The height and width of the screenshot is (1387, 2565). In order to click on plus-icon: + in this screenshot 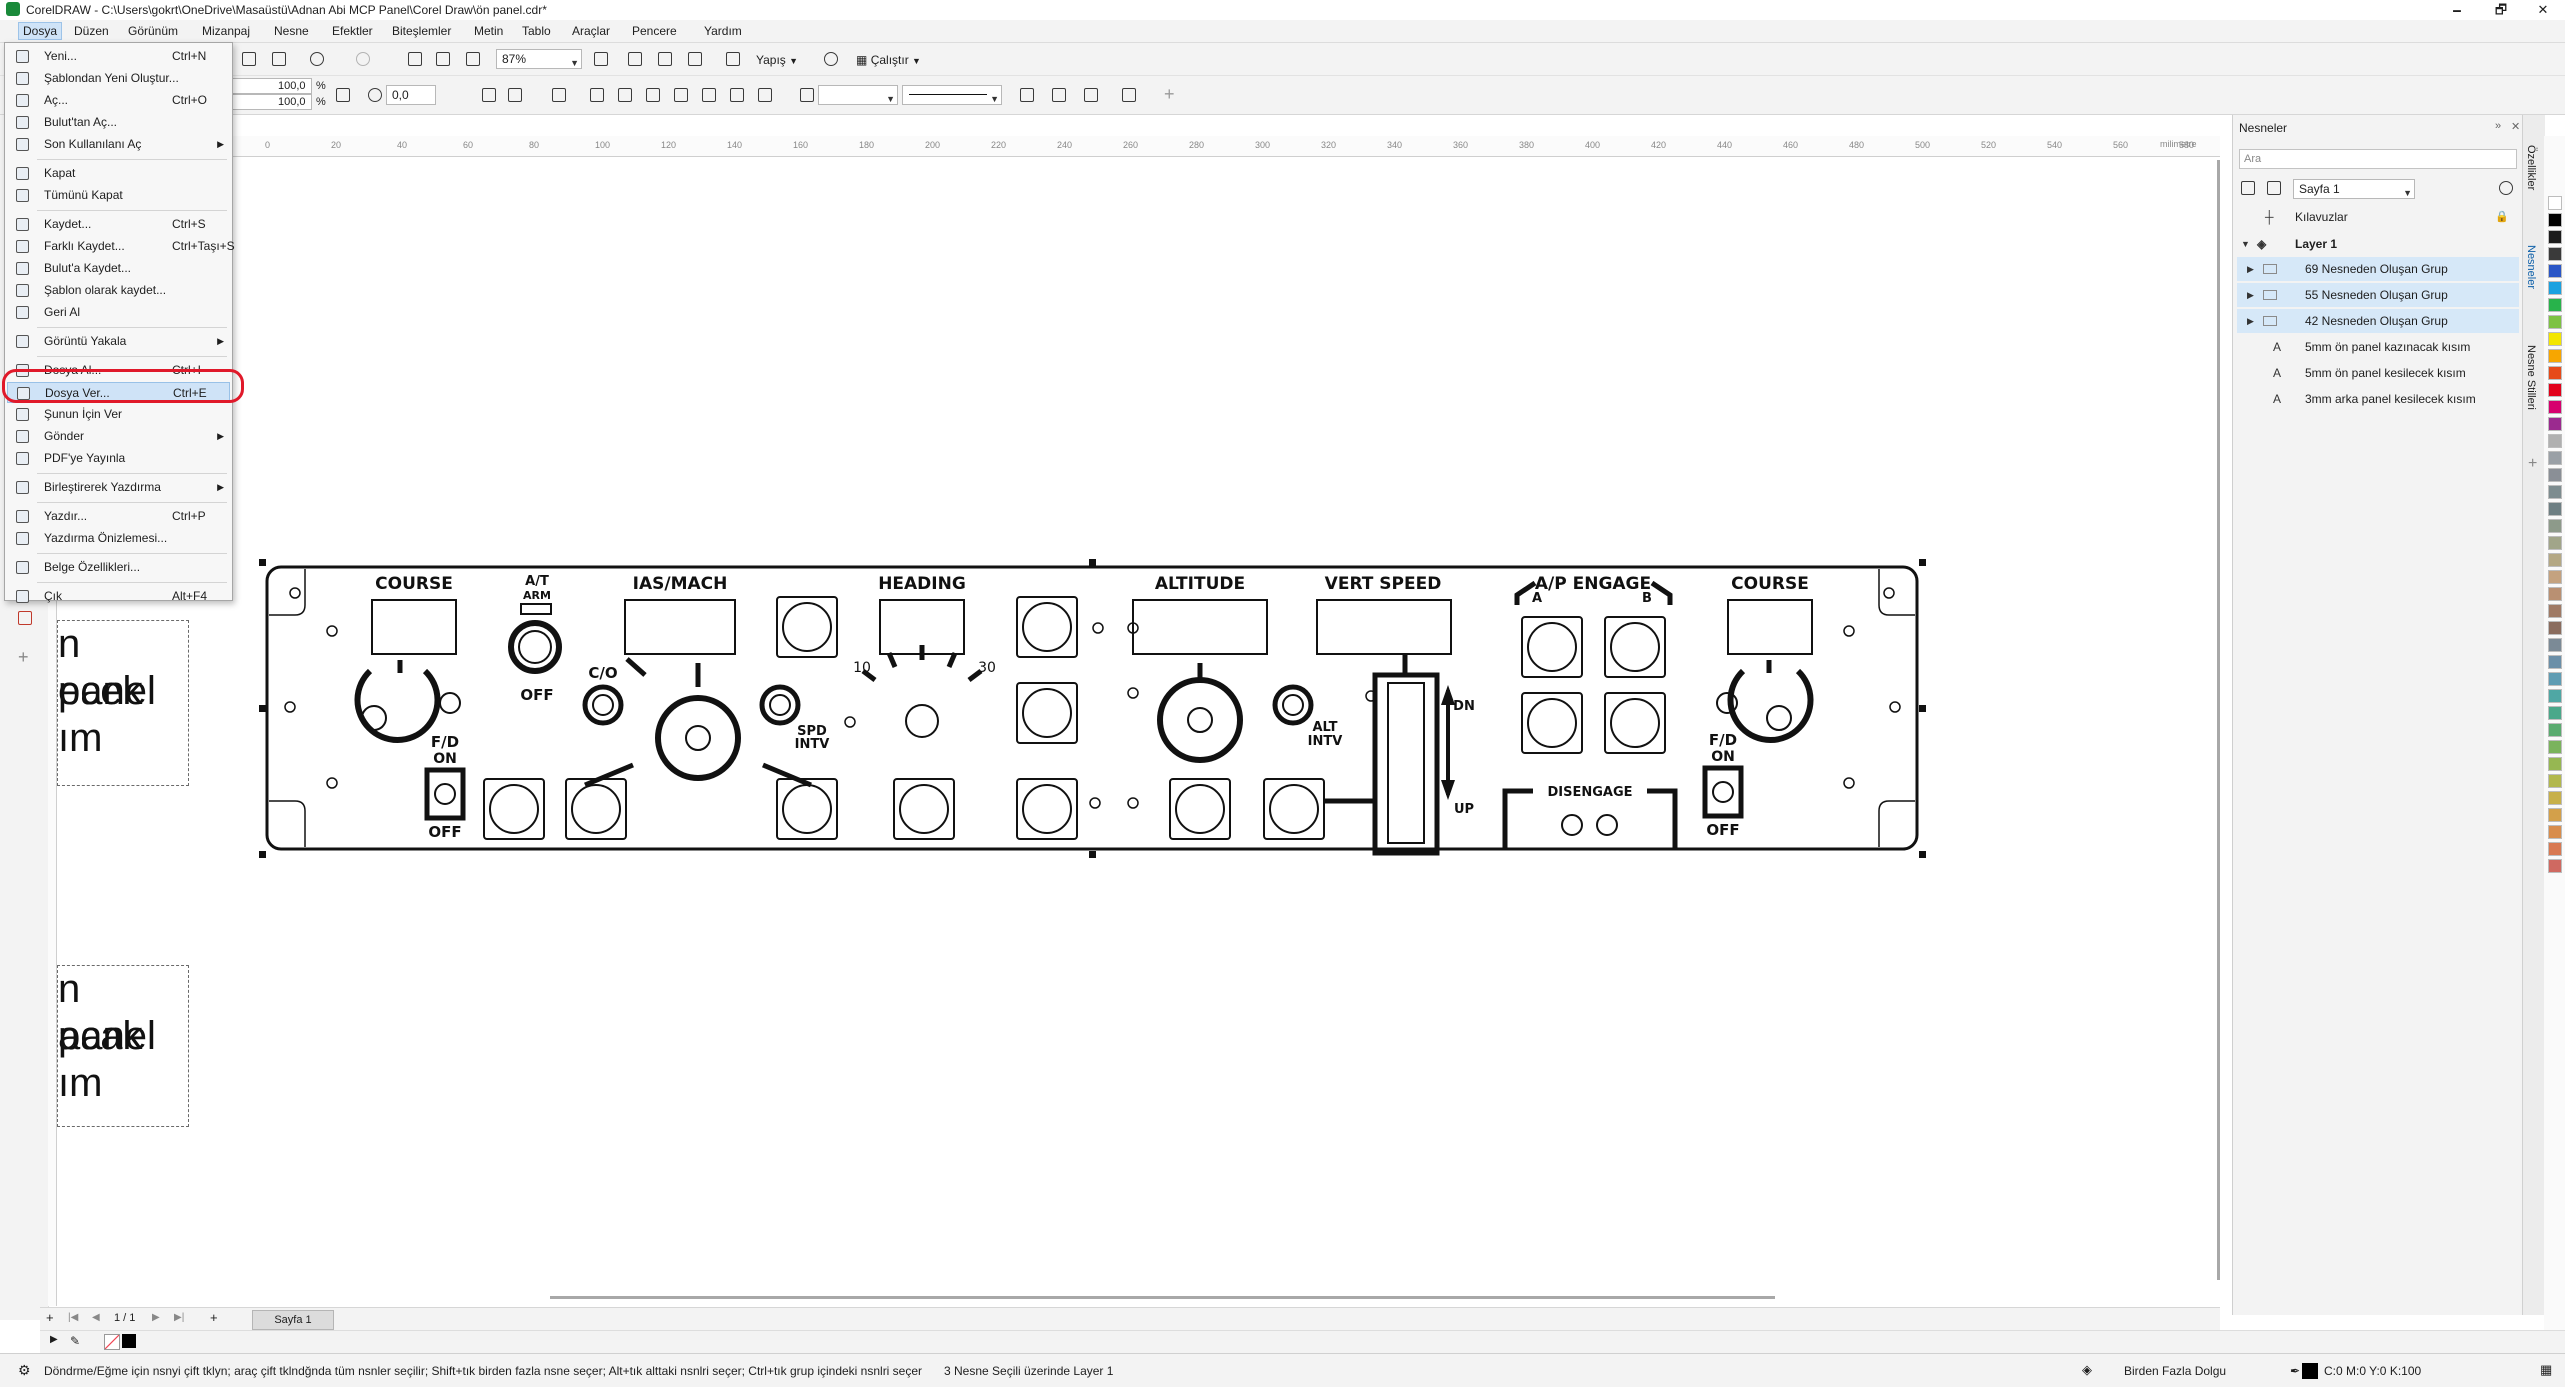, I will do `click(1169, 94)`.